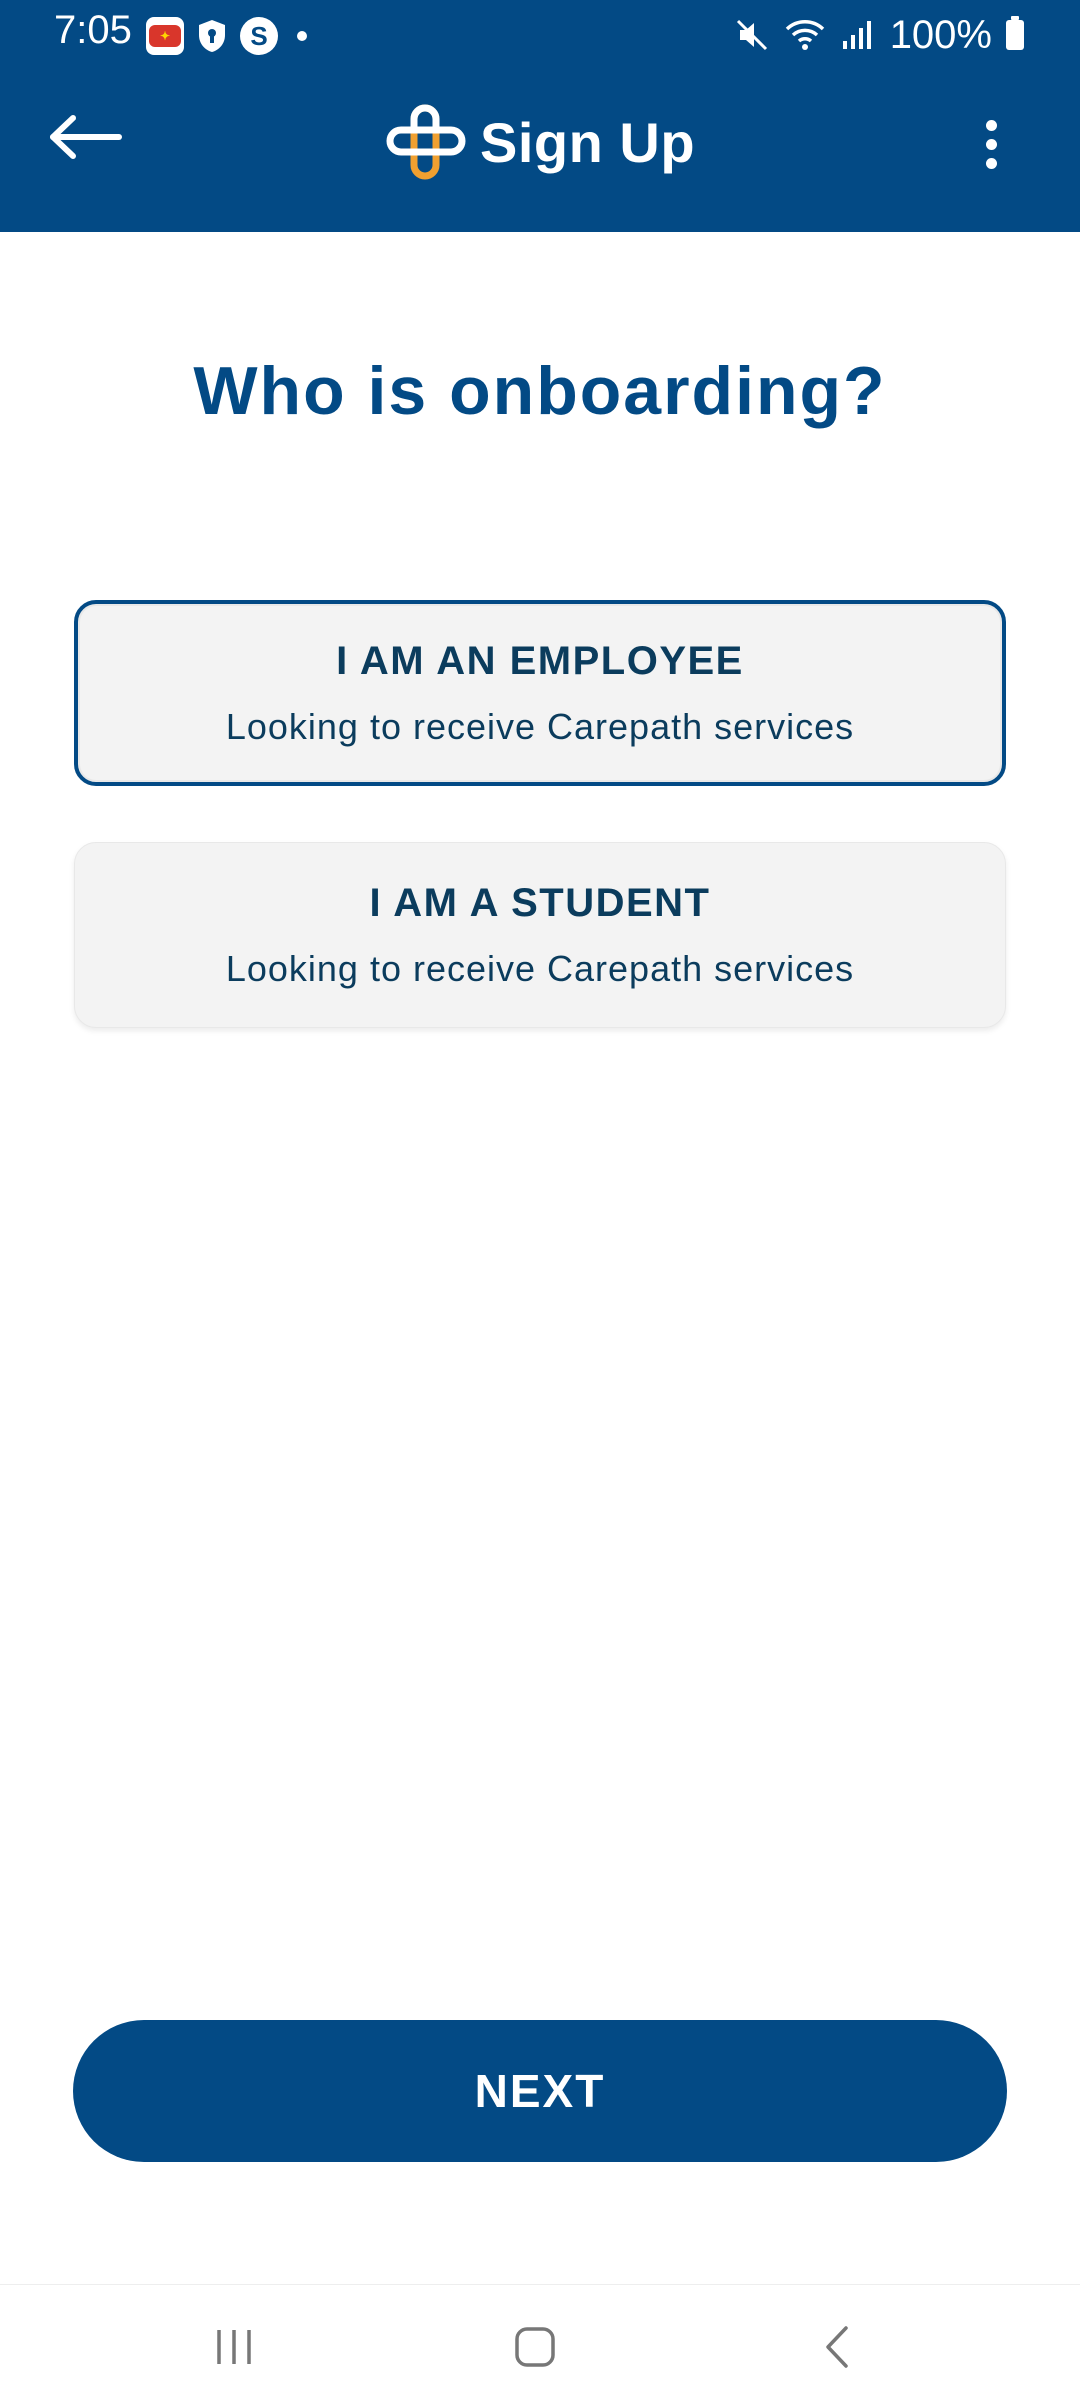 This screenshot has height=2408, width=1080. Describe the element at coordinates (856, 35) in the screenshot. I see `signal-icon` at that location.